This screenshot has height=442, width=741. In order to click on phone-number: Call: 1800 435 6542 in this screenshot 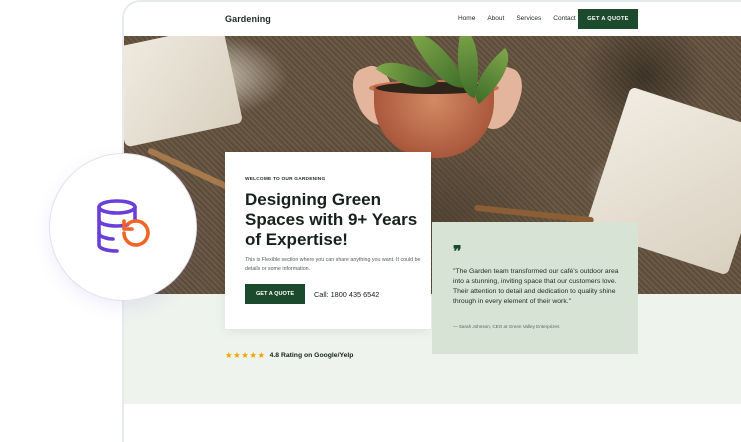, I will do `click(346, 294)`.